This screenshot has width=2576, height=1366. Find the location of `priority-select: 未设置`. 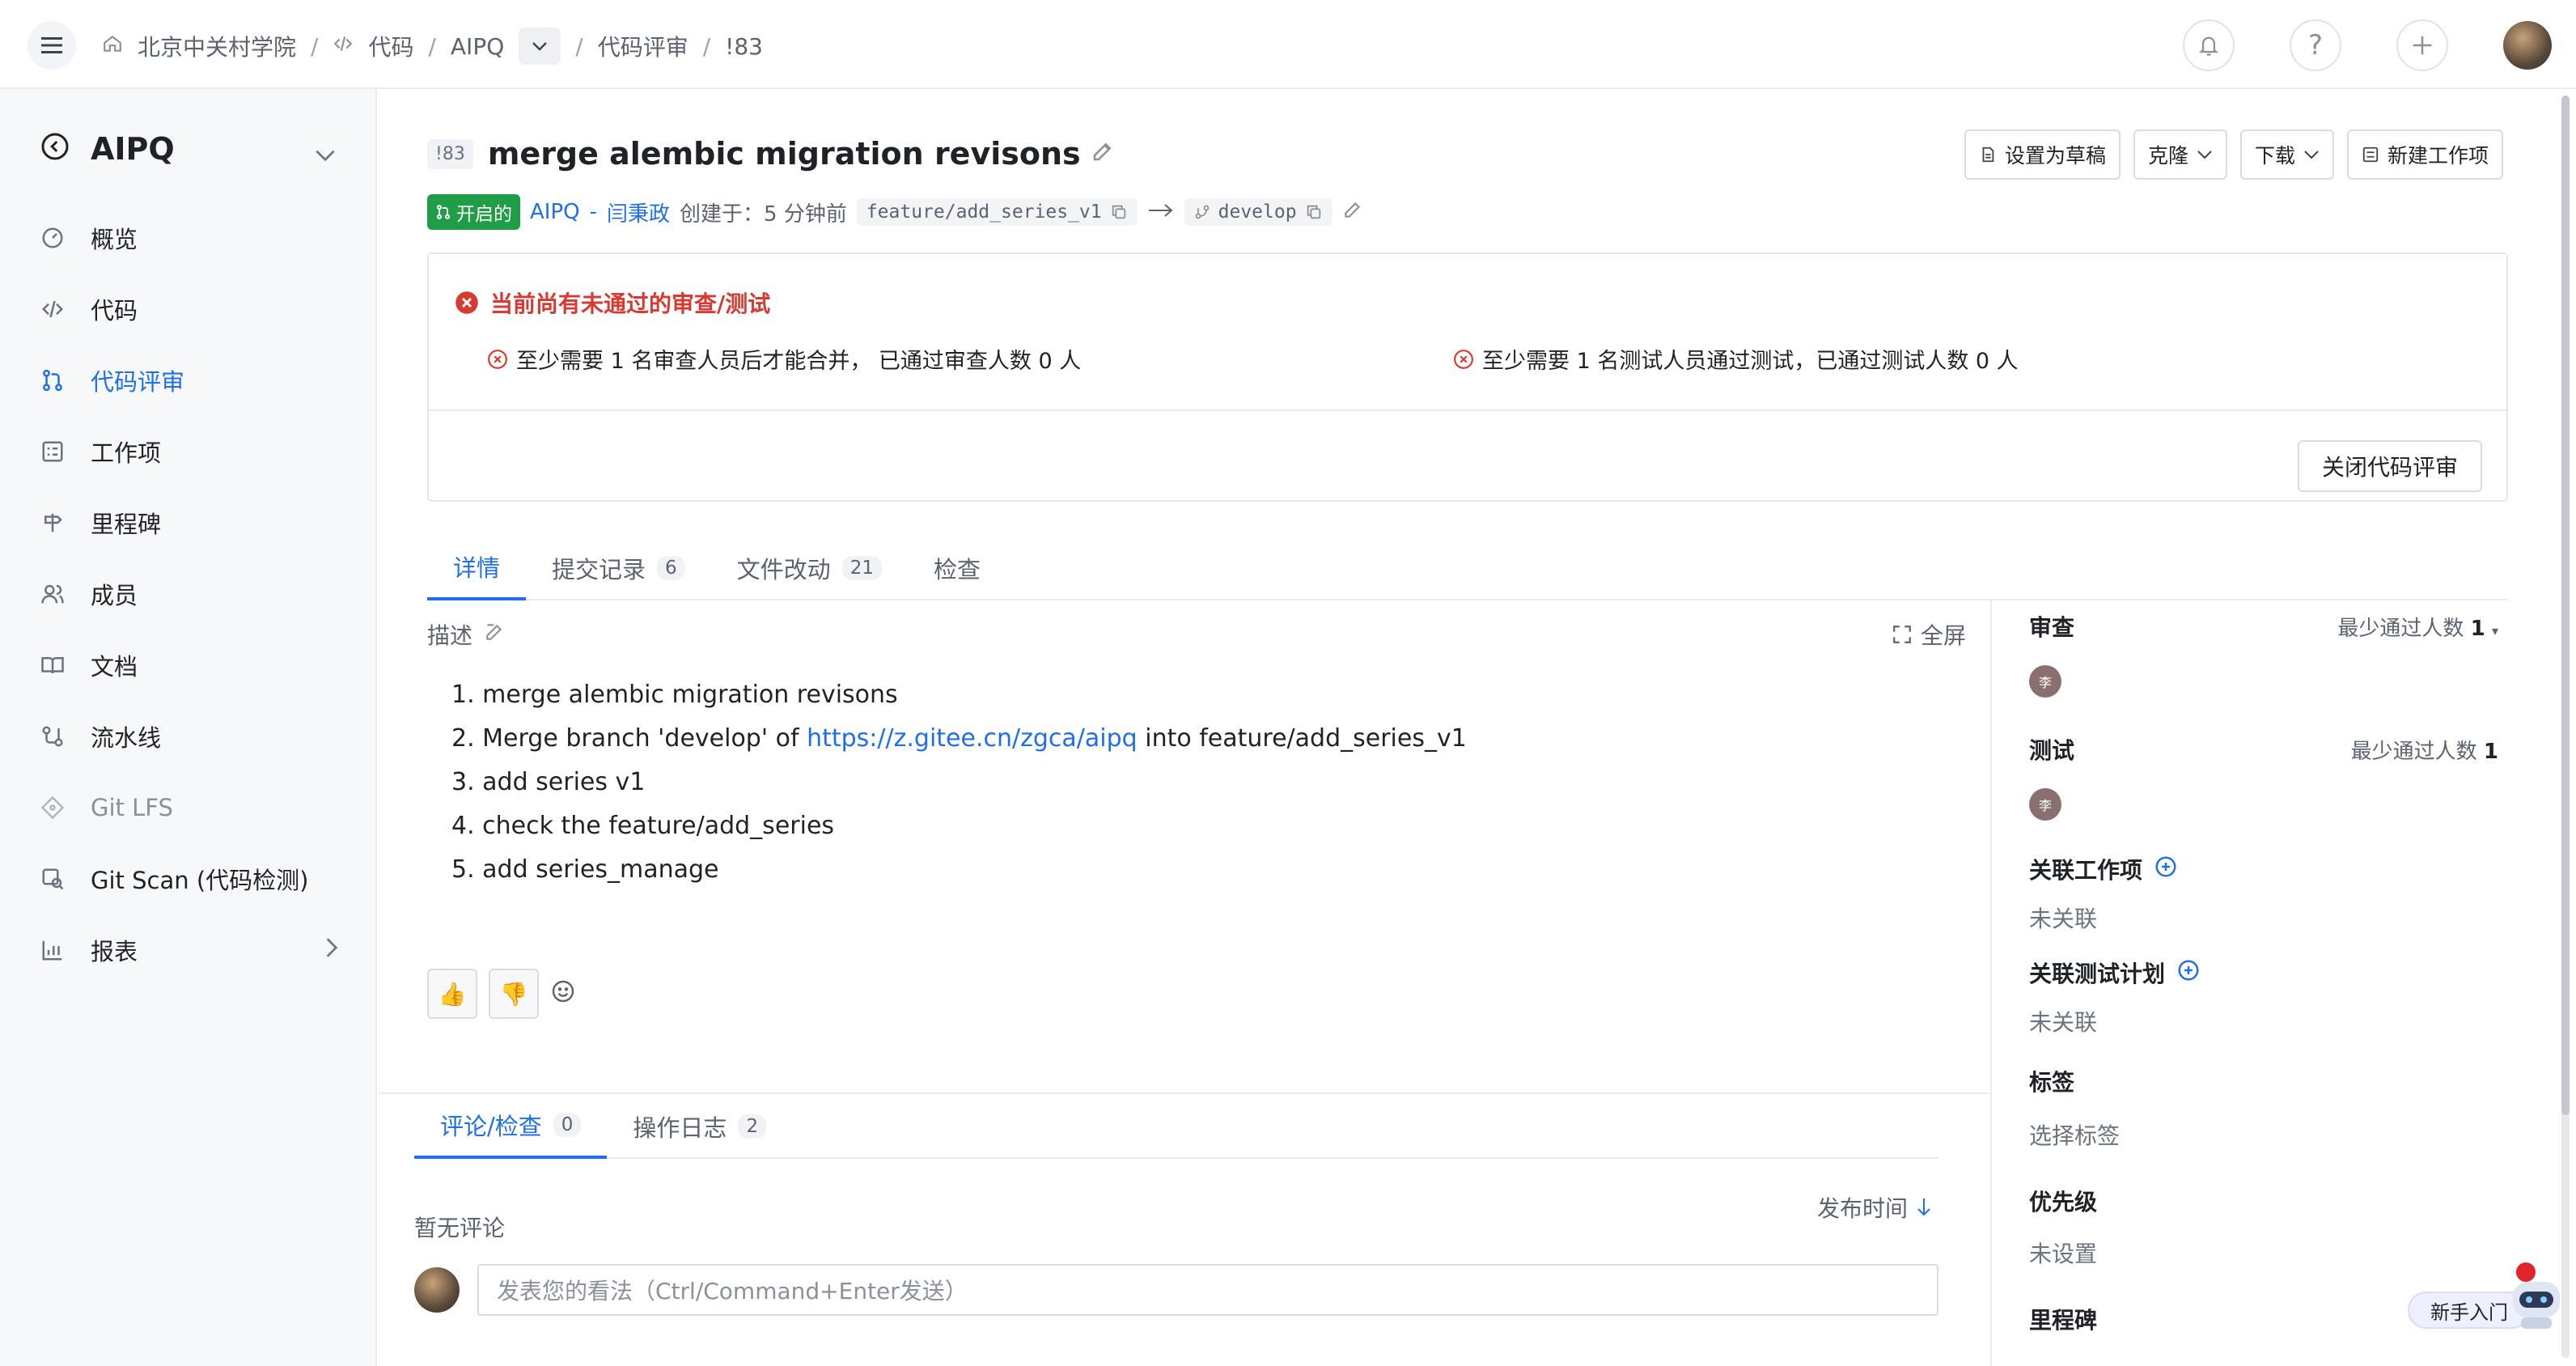

priority-select: 未设置 is located at coordinates (2063, 1253).